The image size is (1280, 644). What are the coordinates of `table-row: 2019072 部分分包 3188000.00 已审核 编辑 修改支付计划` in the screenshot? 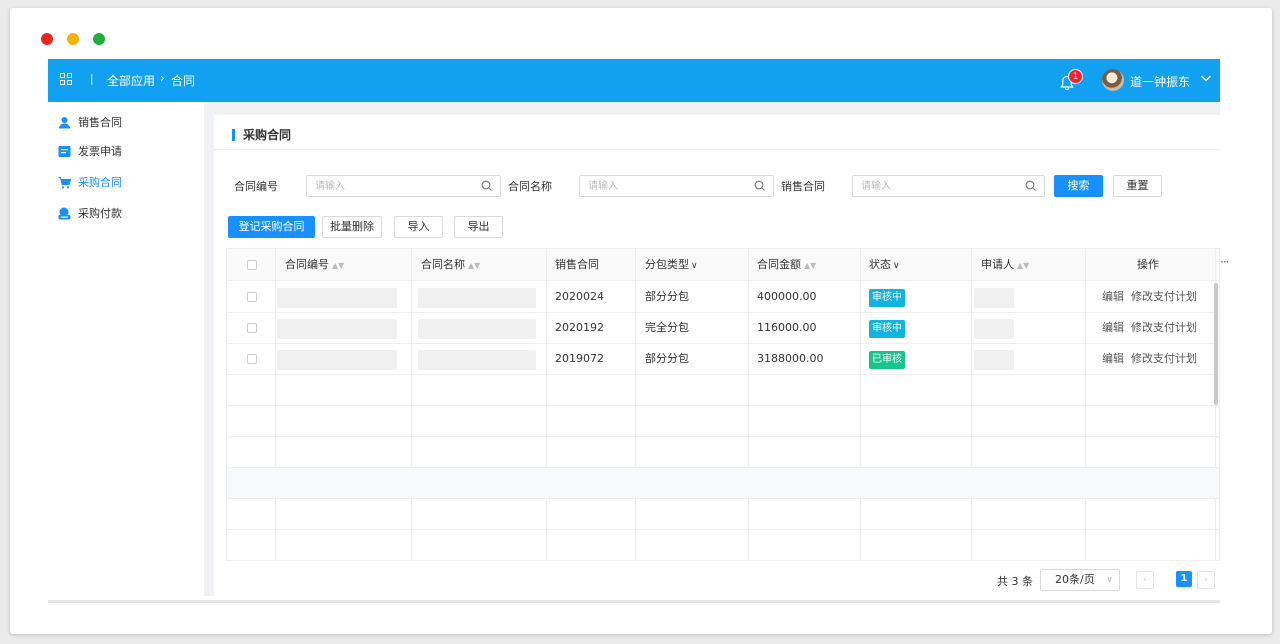 It's located at (723, 359).